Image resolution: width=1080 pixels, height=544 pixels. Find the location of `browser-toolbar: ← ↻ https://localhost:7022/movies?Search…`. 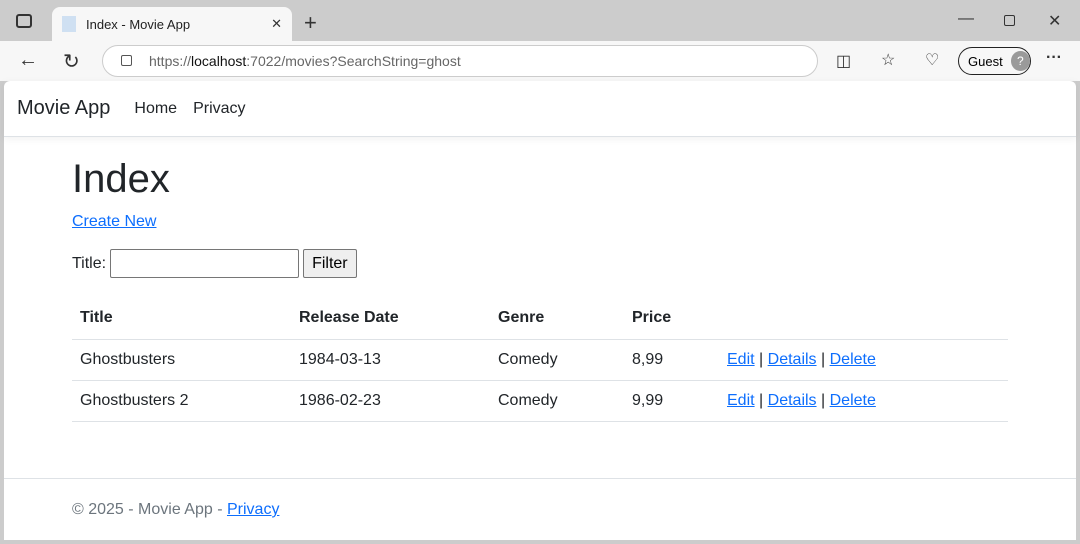

browser-toolbar: ← ↻ https://localhost:7022/movies?Search… is located at coordinates (540, 61).